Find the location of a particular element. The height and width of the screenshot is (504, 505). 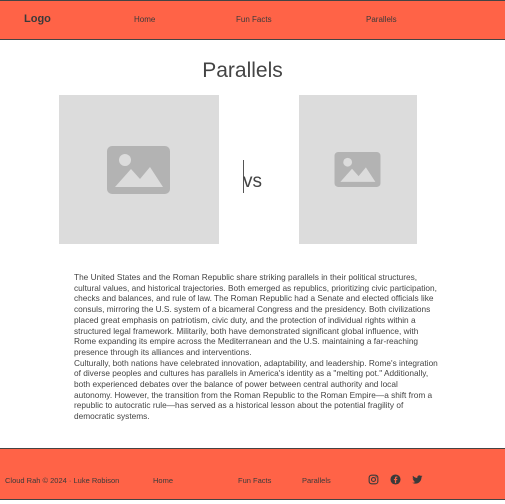

vs-label: vs is located at coordinates (252, 181).